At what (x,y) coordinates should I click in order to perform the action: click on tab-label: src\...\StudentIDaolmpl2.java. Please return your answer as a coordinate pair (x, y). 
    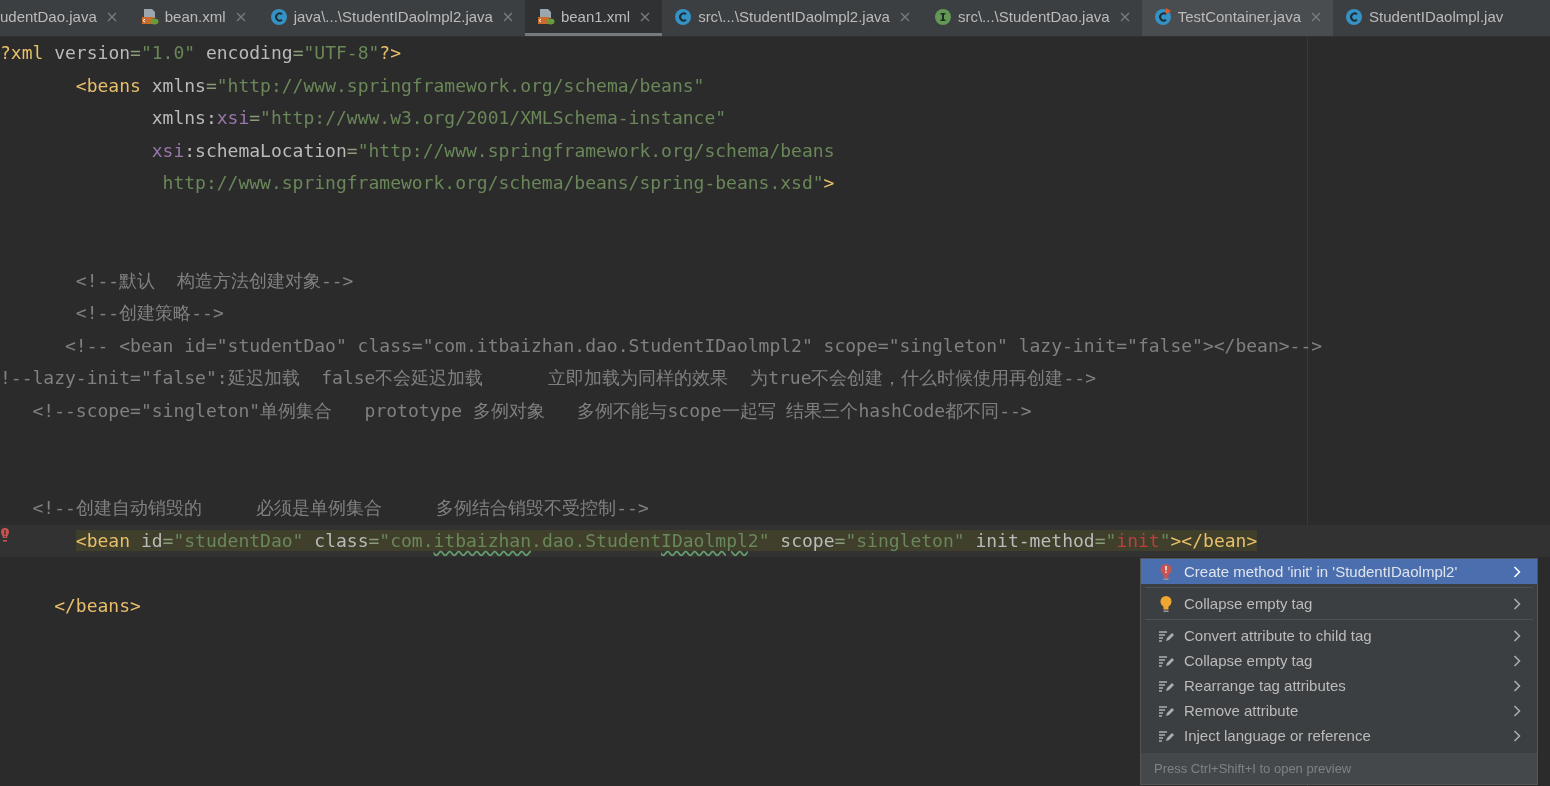
    Looking at the image, I should click on (794, 16).